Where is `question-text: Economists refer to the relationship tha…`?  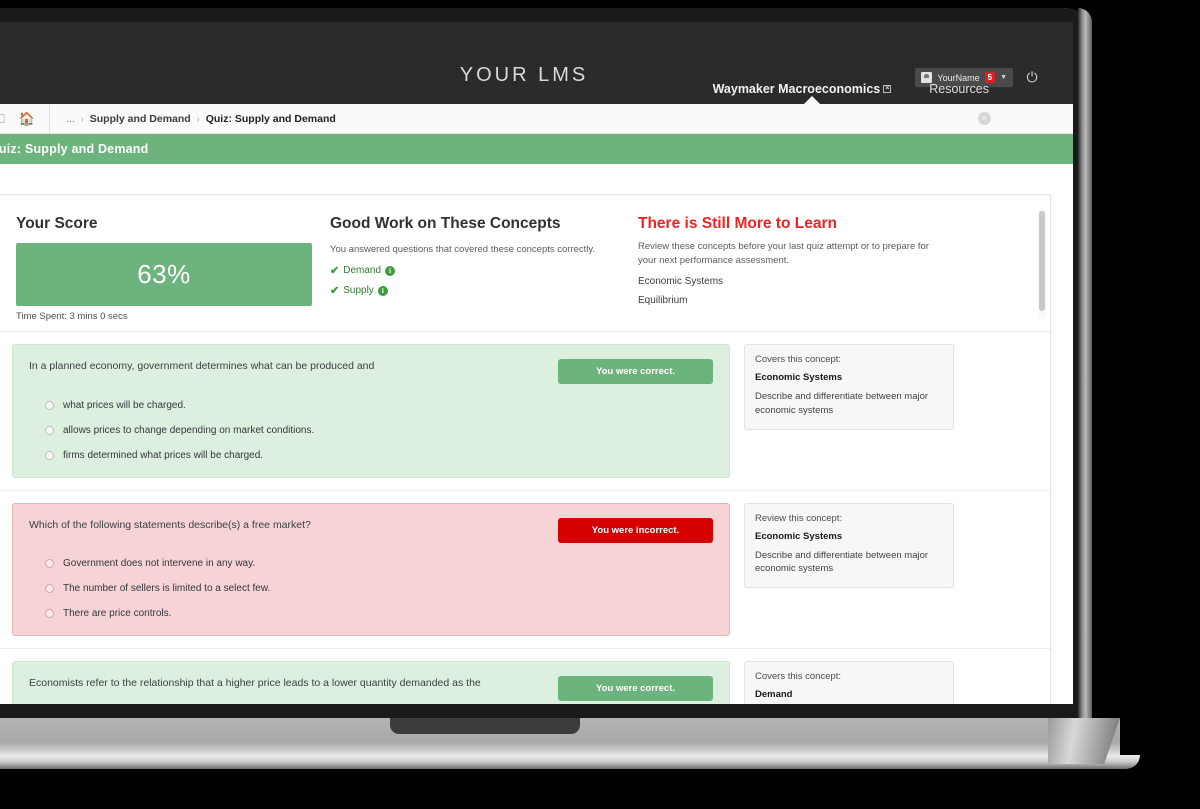
question-text: Economists refer to the relationship tha… is located at coordinates (255, 683).